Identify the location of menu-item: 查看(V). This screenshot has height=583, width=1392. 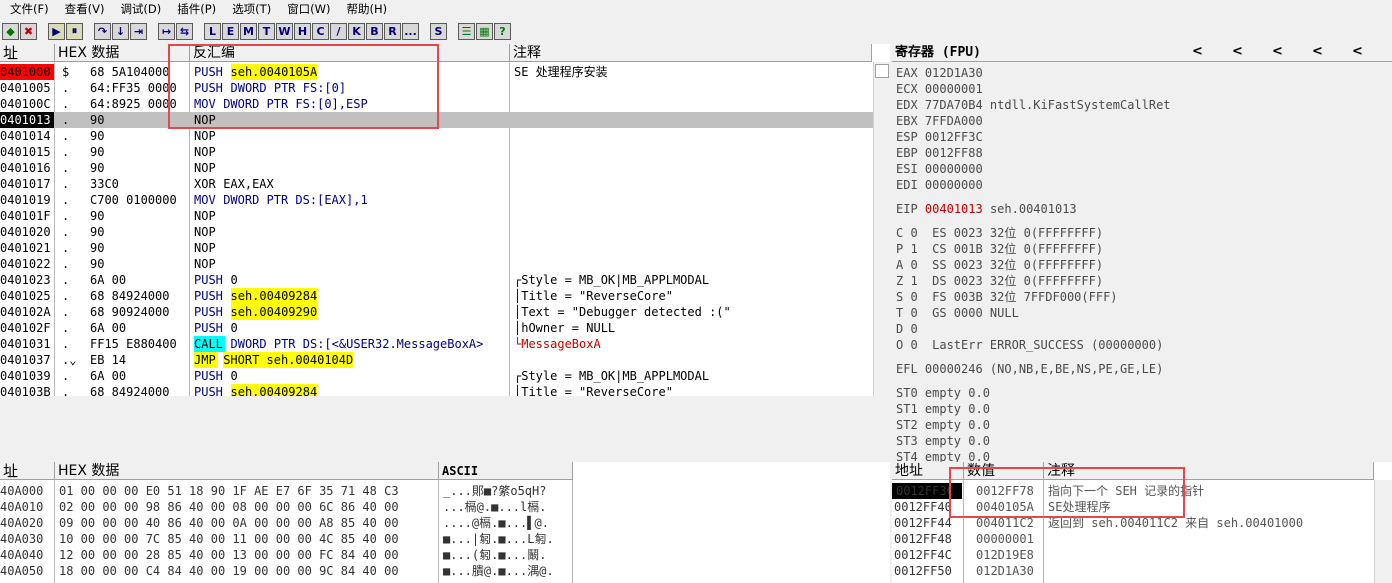
(84, 9).